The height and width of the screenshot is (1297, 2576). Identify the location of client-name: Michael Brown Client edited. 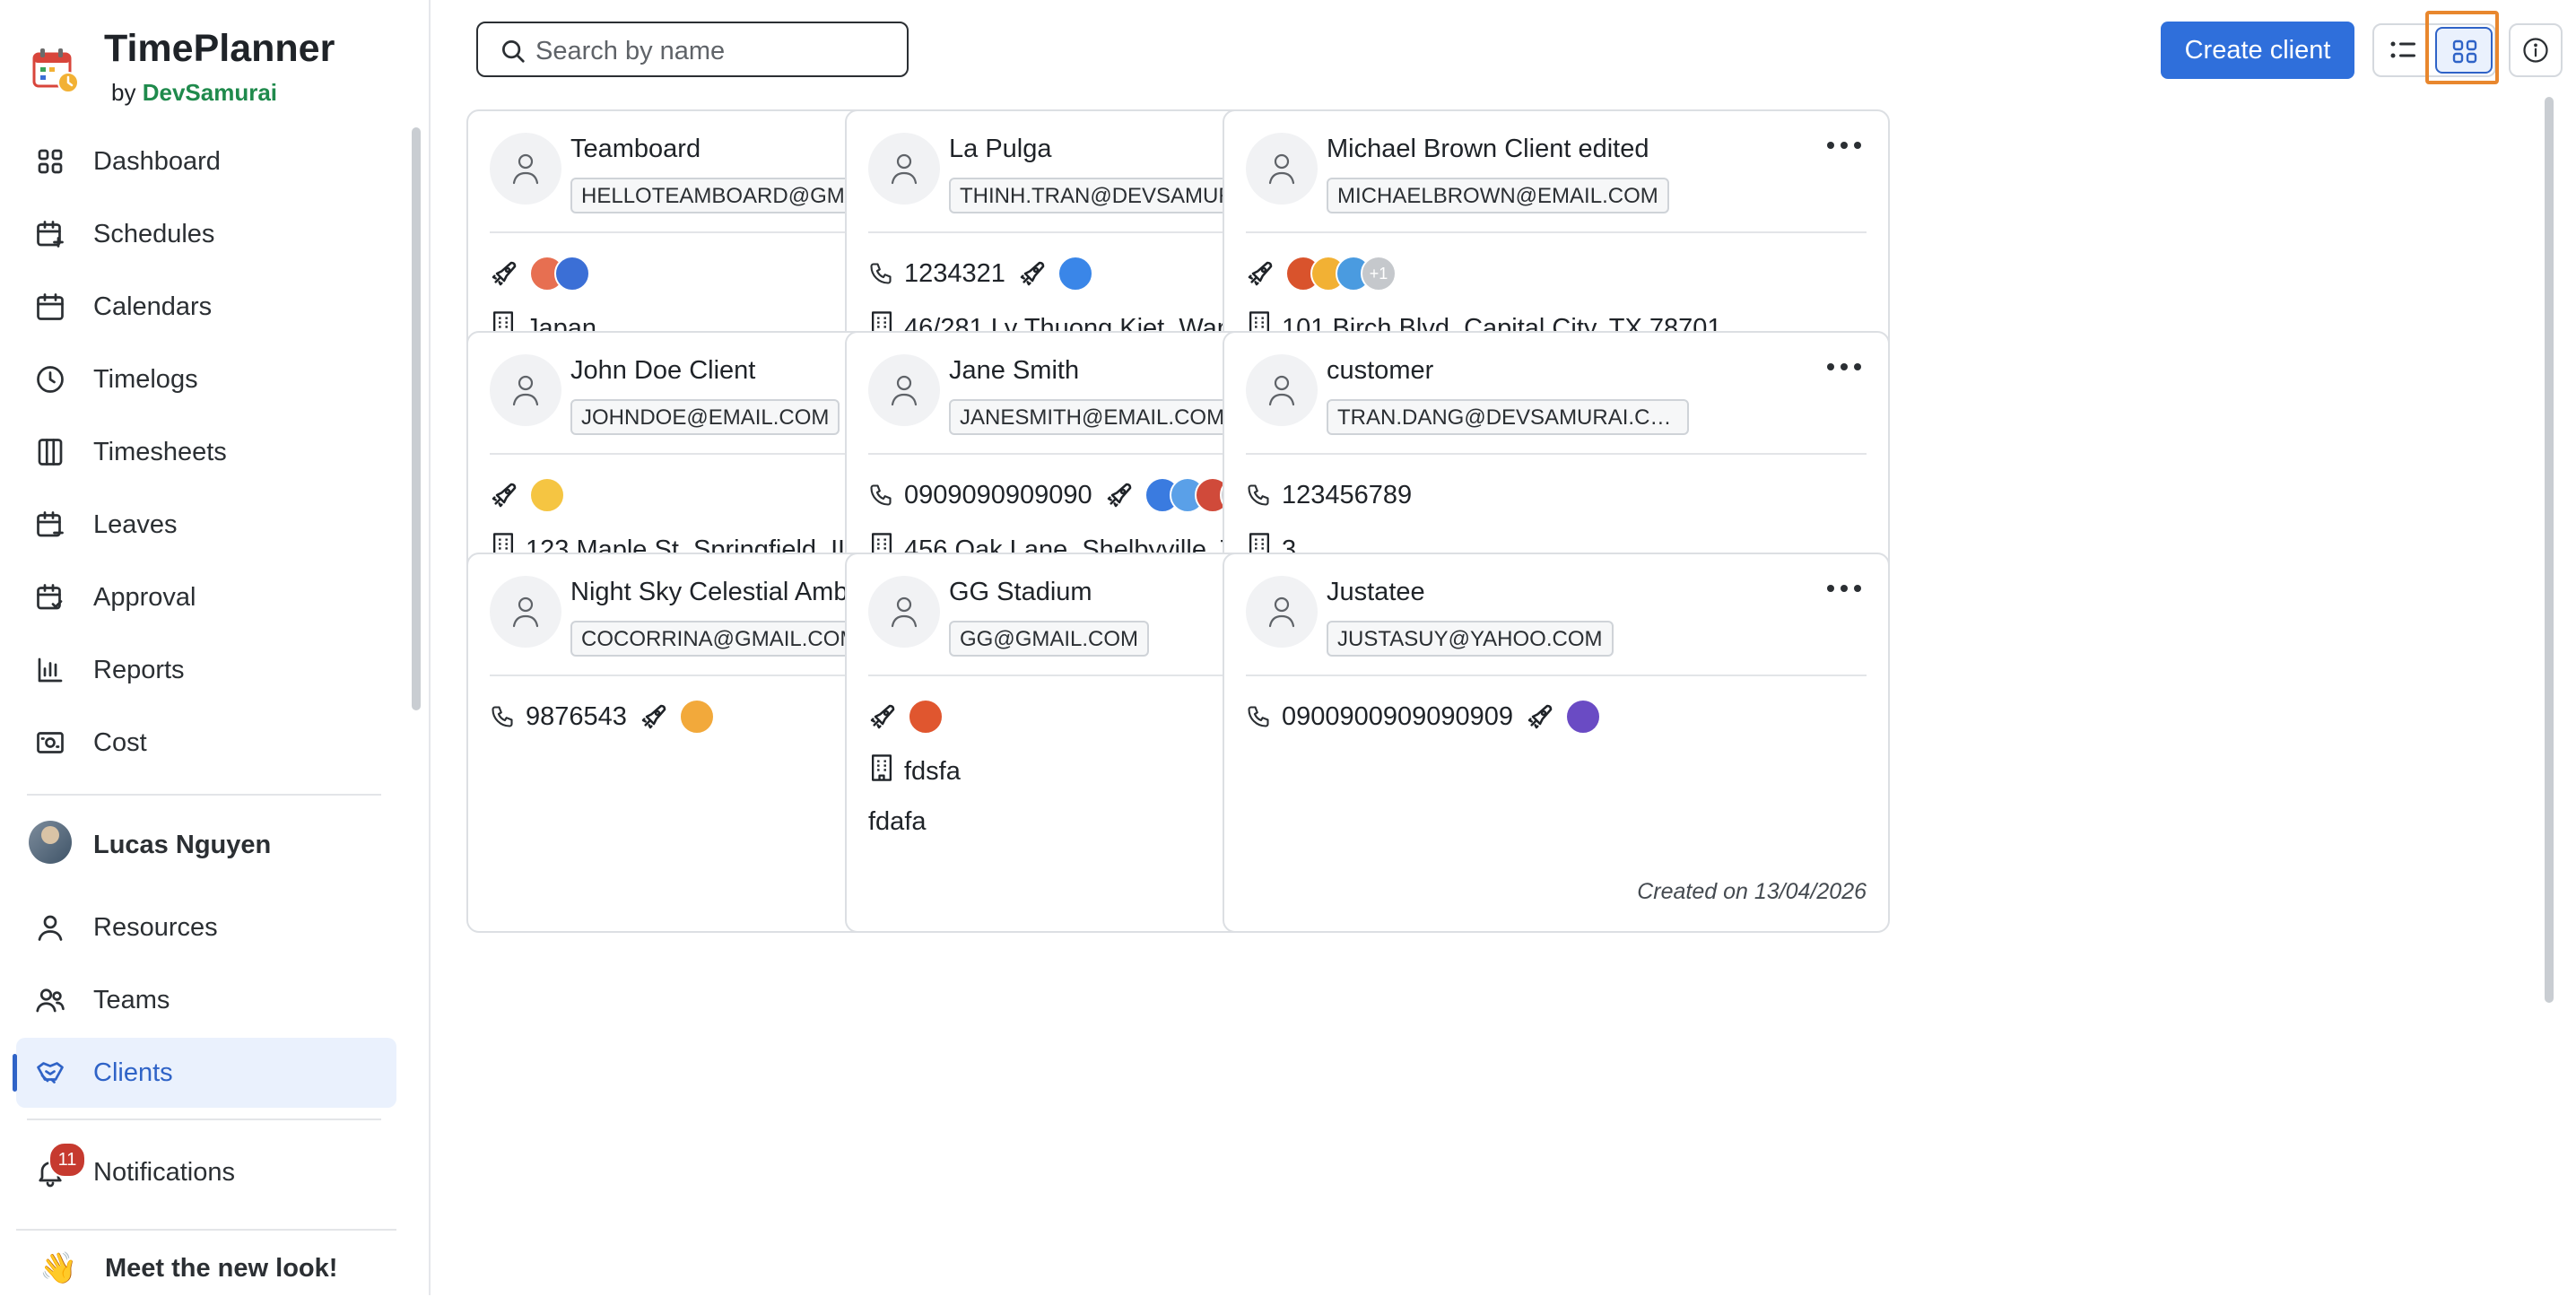
(1488, 149).